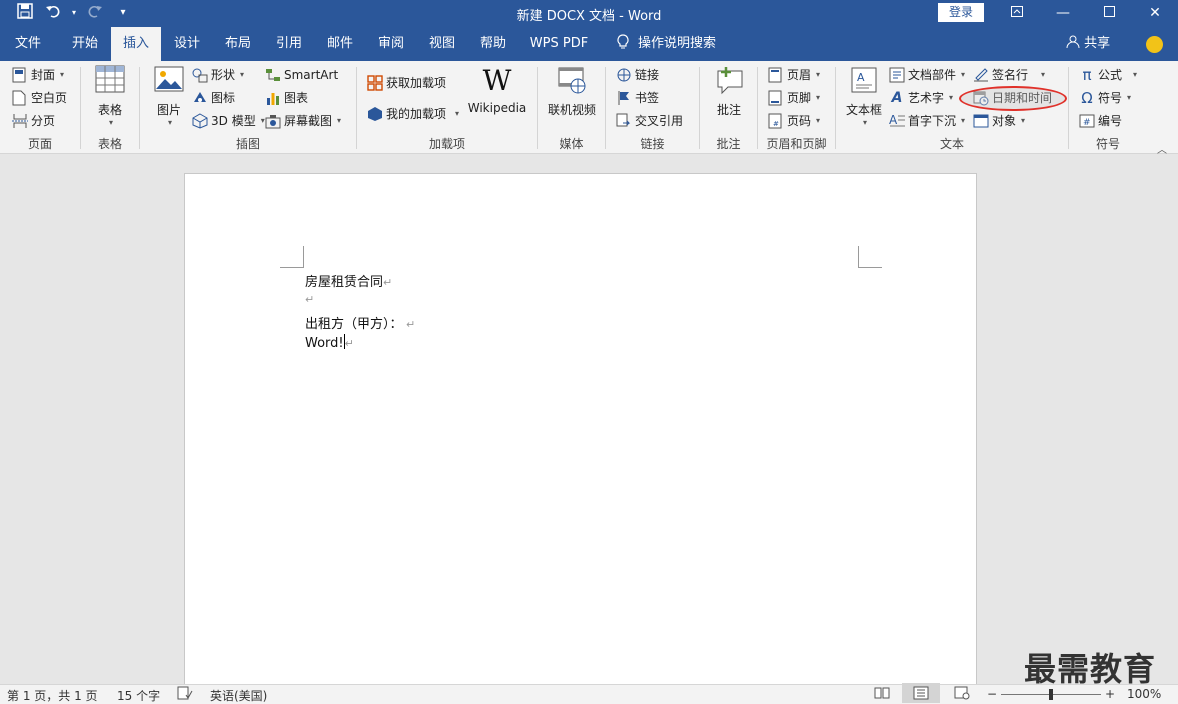 The height and width of the screenshot is (704, 1178). I want to click on group-comments: 批注 批注, so click(728, 107).